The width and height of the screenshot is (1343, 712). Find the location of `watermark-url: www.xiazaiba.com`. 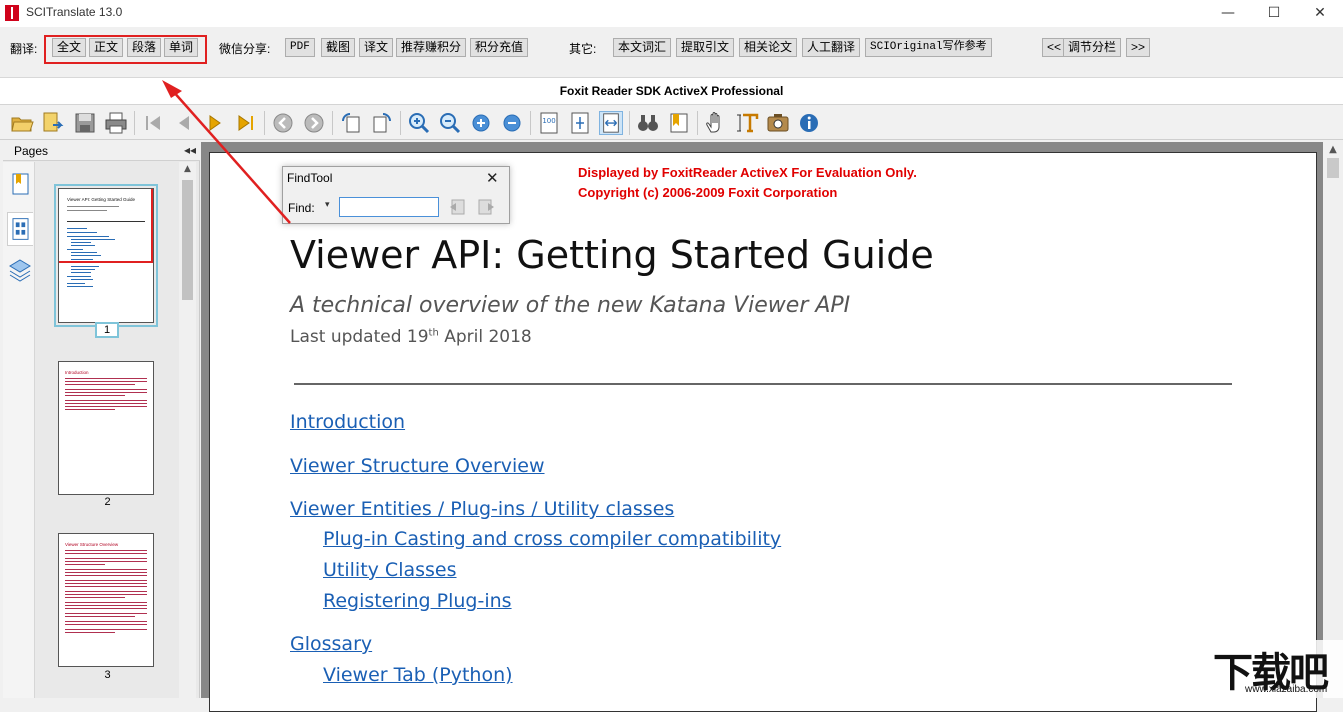

watermark-url: www.xiazaiba.com is located at coordinates (1286, 689).